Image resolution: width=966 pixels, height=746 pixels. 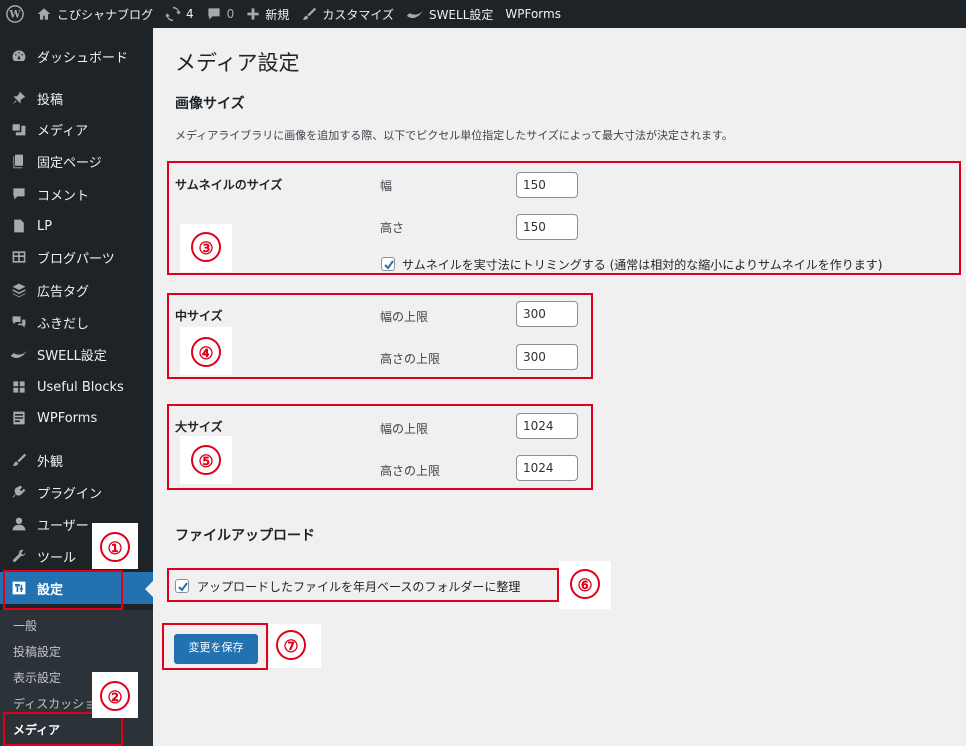 What do you see at coordinates (19, 161) in the screenshot?
I see `page-icon` at bounding box center [19, 161].